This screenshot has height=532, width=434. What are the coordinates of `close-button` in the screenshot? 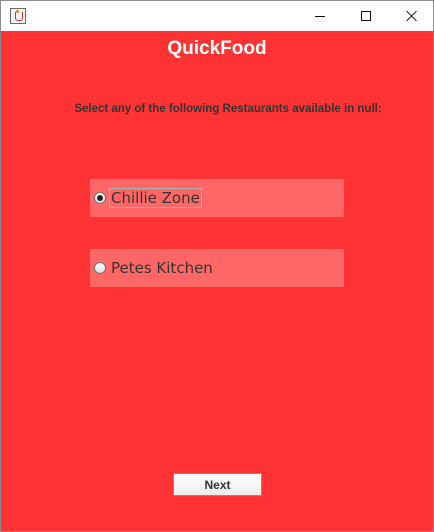 It's located at (411, 16).